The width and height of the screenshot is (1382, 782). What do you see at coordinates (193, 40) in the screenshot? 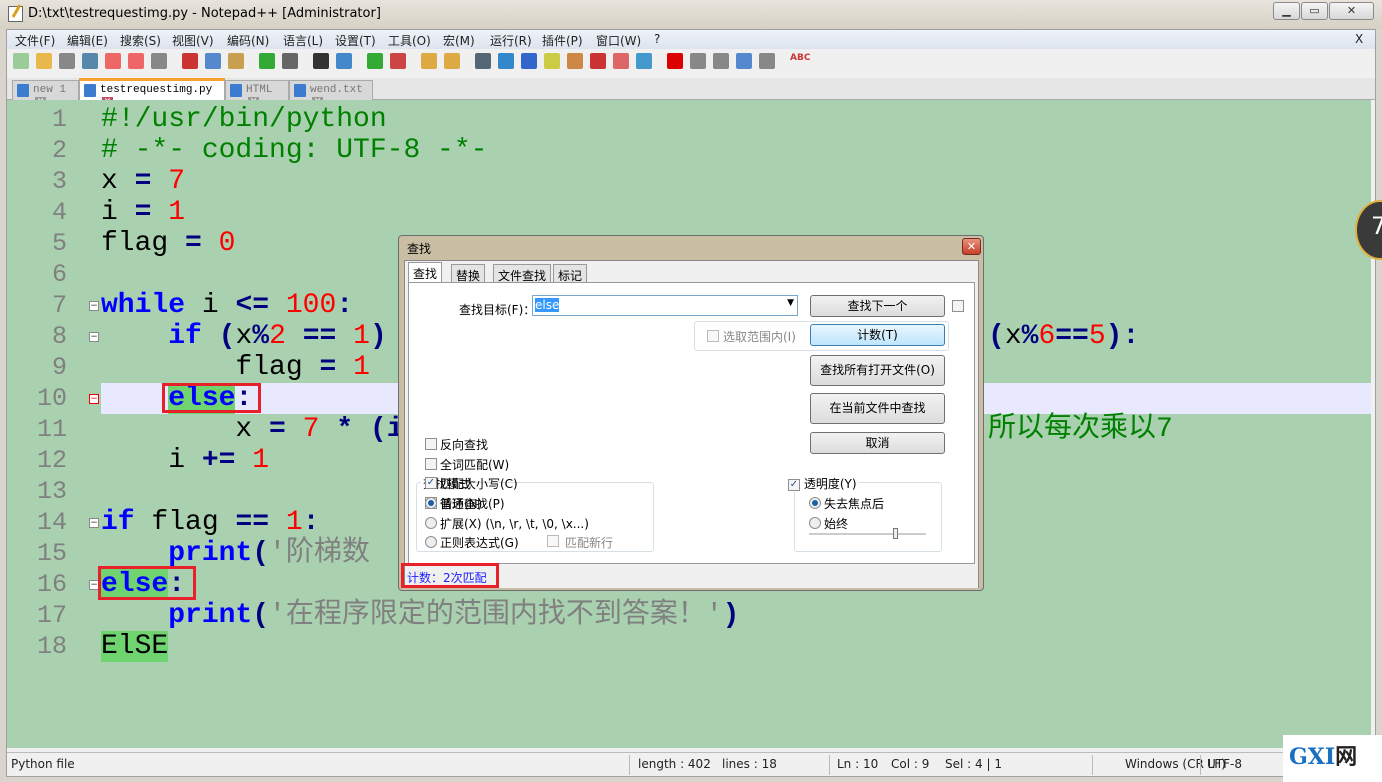
I see `menu-item: 视图(V)` at bounding box center [193, 40].